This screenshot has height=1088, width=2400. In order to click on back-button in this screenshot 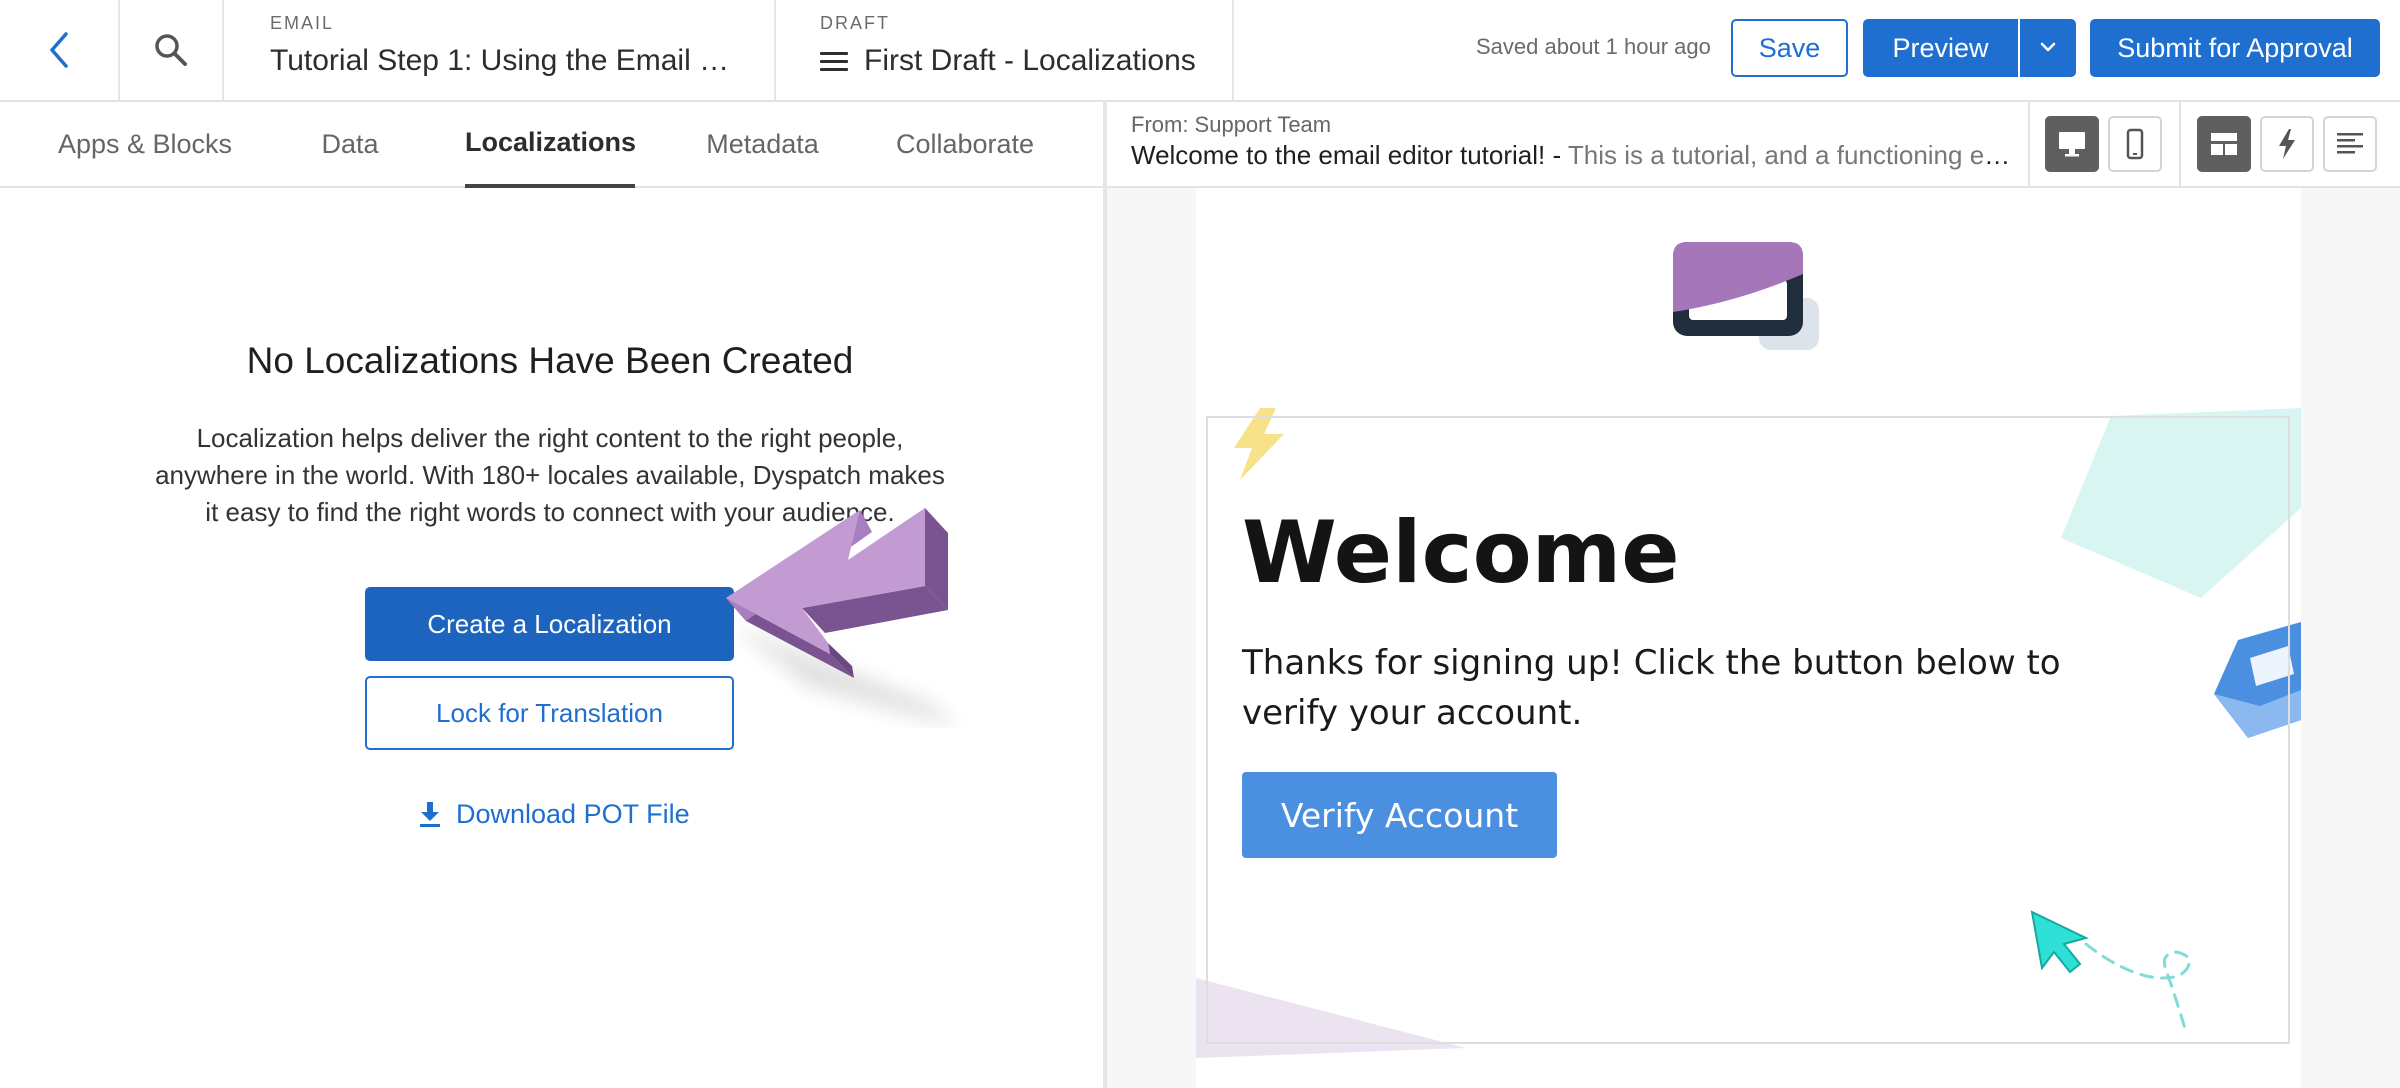, I will do `click(60, 50)`.